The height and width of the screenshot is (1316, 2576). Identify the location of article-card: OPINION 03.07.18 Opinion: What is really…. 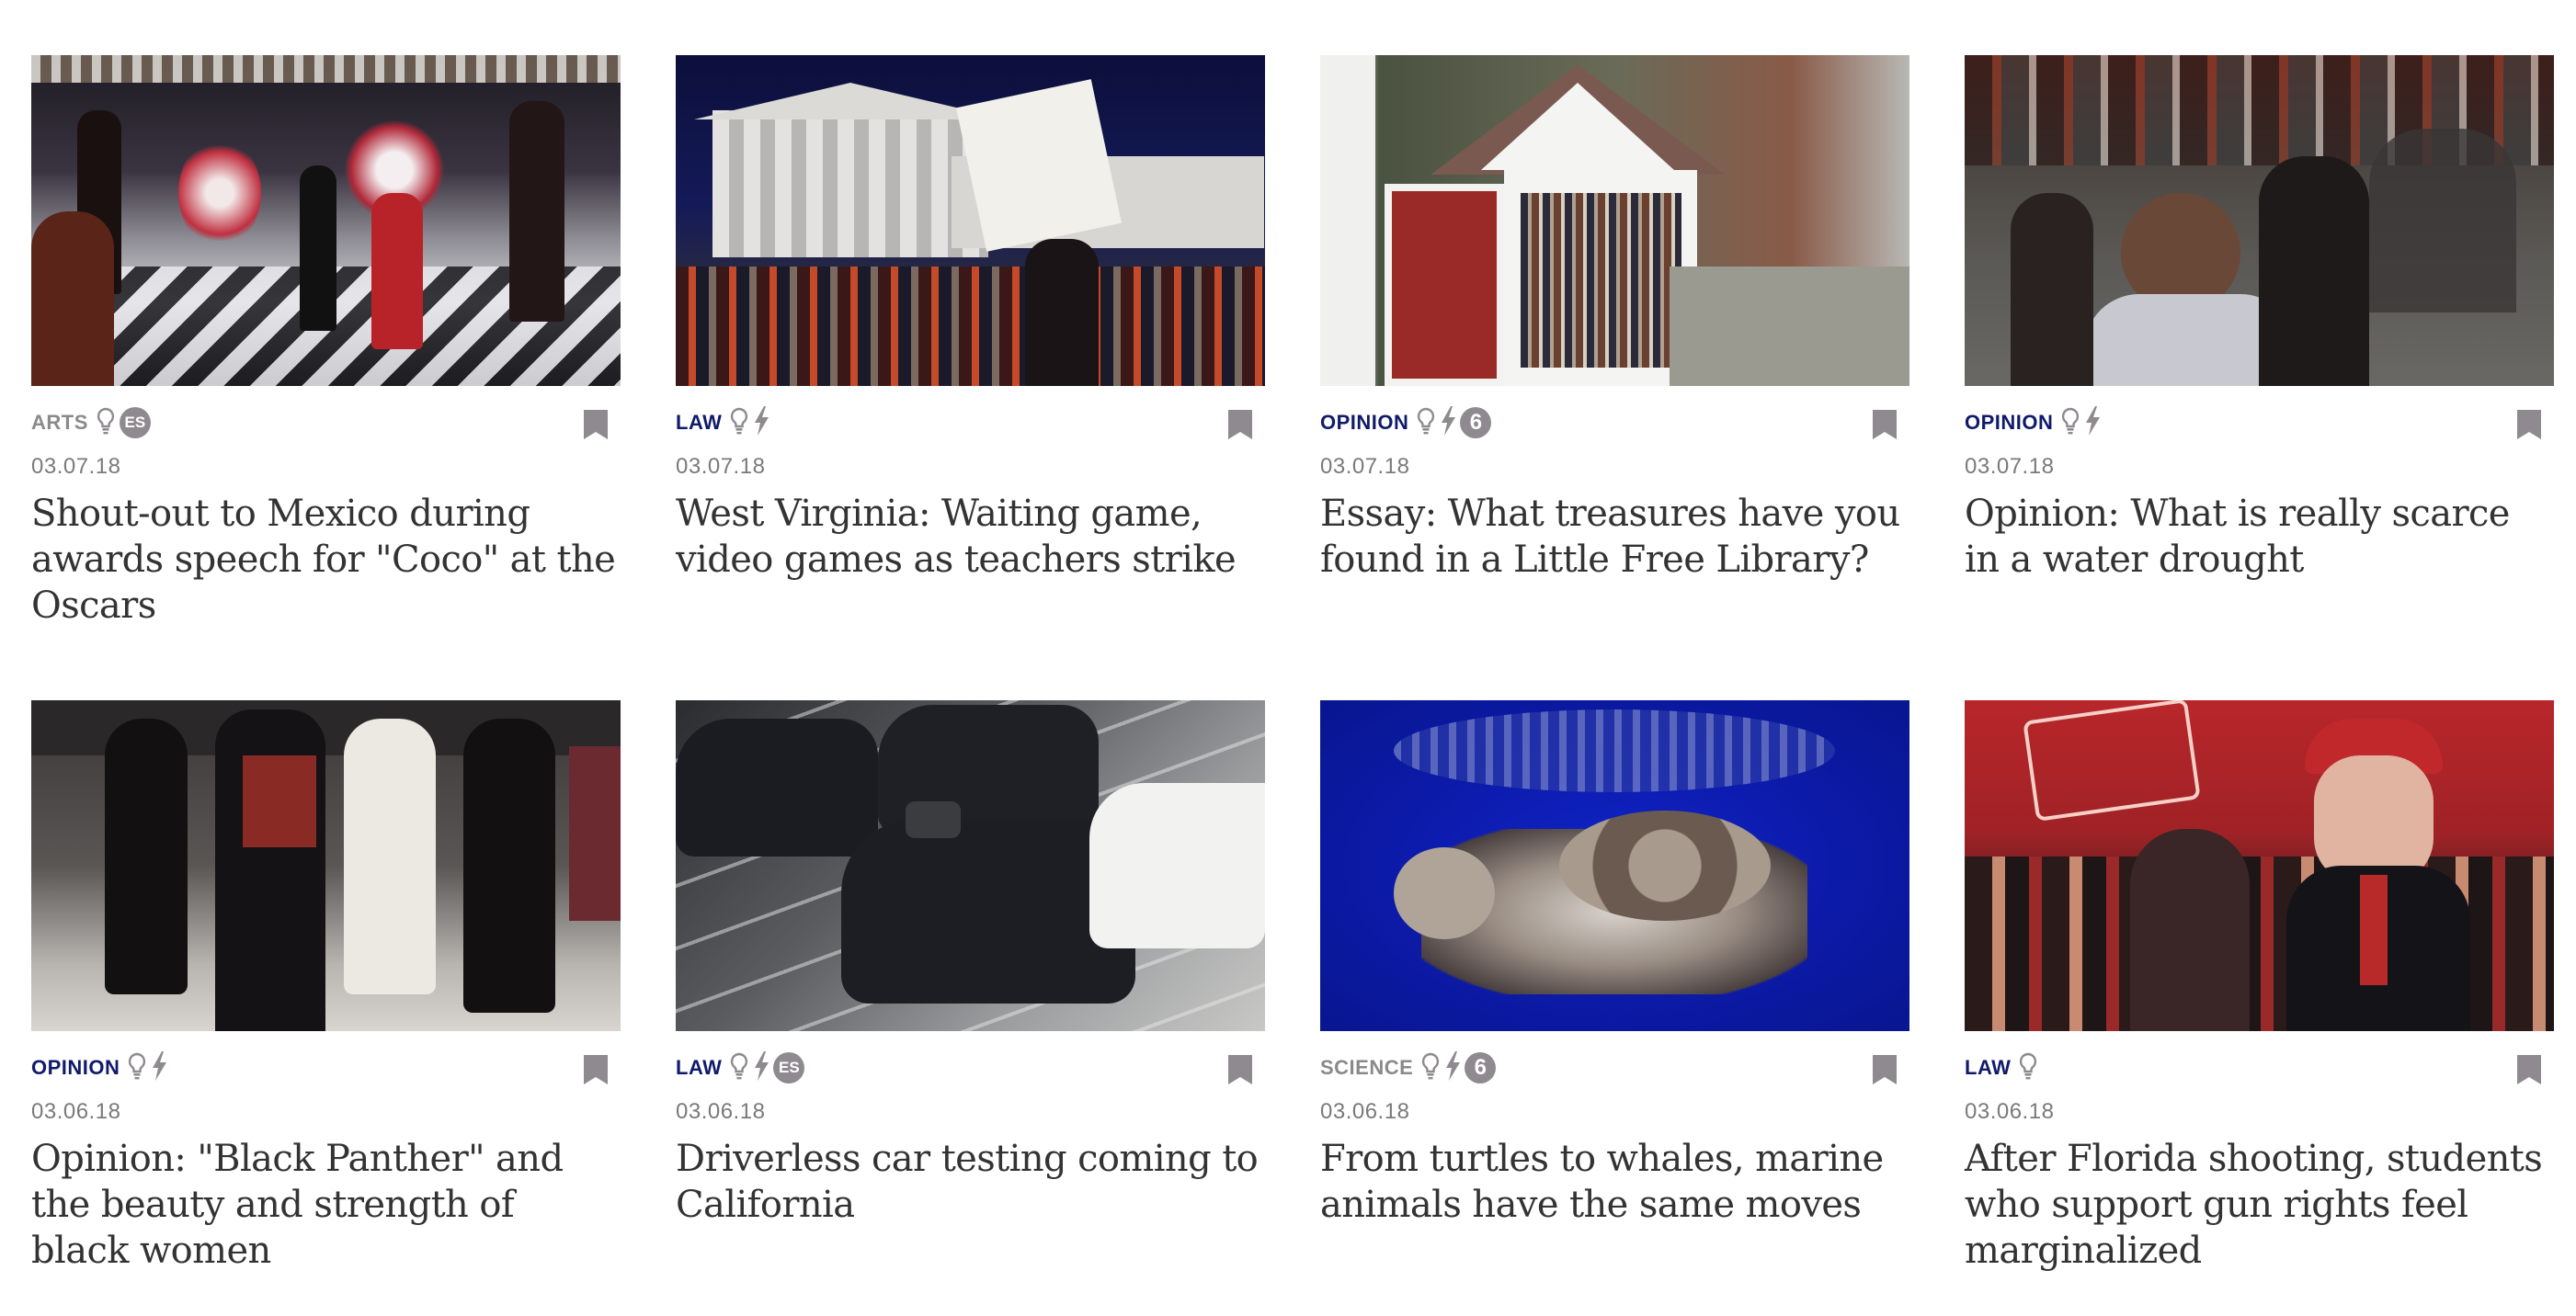
(2259, 363).